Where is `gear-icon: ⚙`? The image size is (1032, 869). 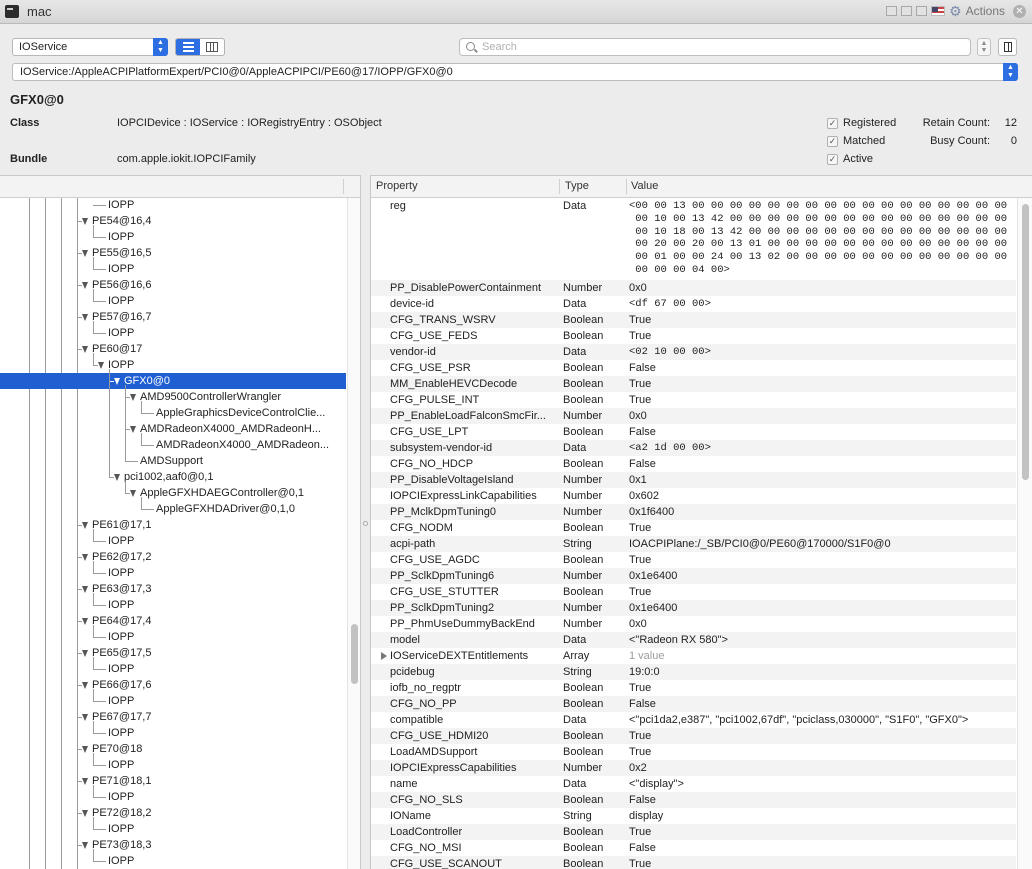
gear-icon: ⚙ is located at coordinates (955, 11).